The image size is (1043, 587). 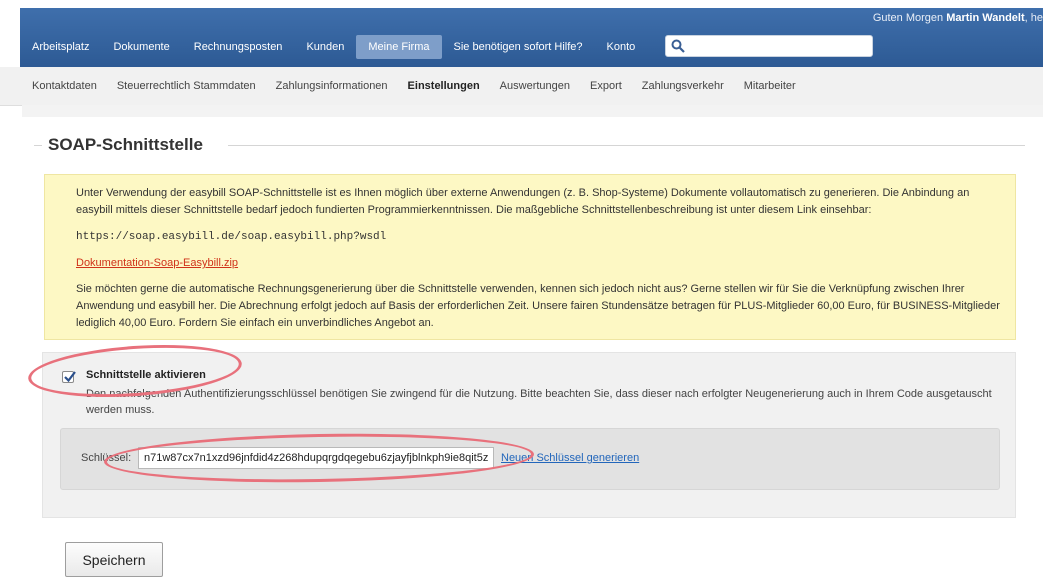 I want to click on api-key-field, so click(x=316, y=458).